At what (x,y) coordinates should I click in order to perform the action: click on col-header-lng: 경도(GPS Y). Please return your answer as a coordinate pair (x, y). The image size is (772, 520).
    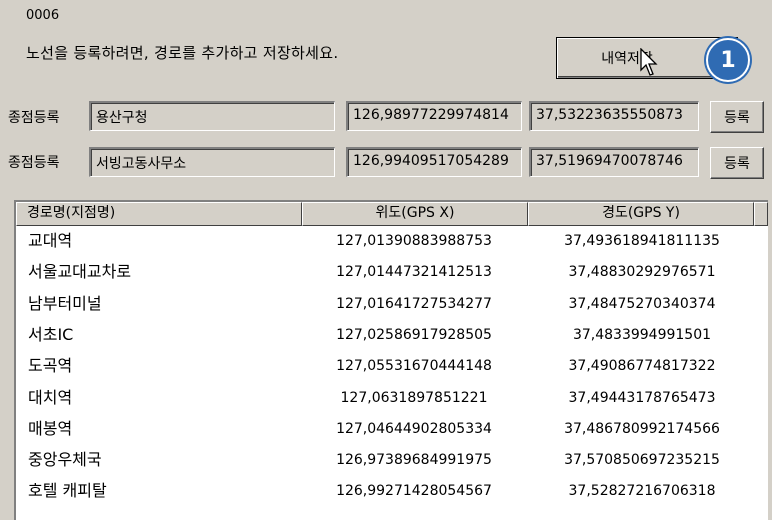
    Looking at the image, I should click on (641, 214).